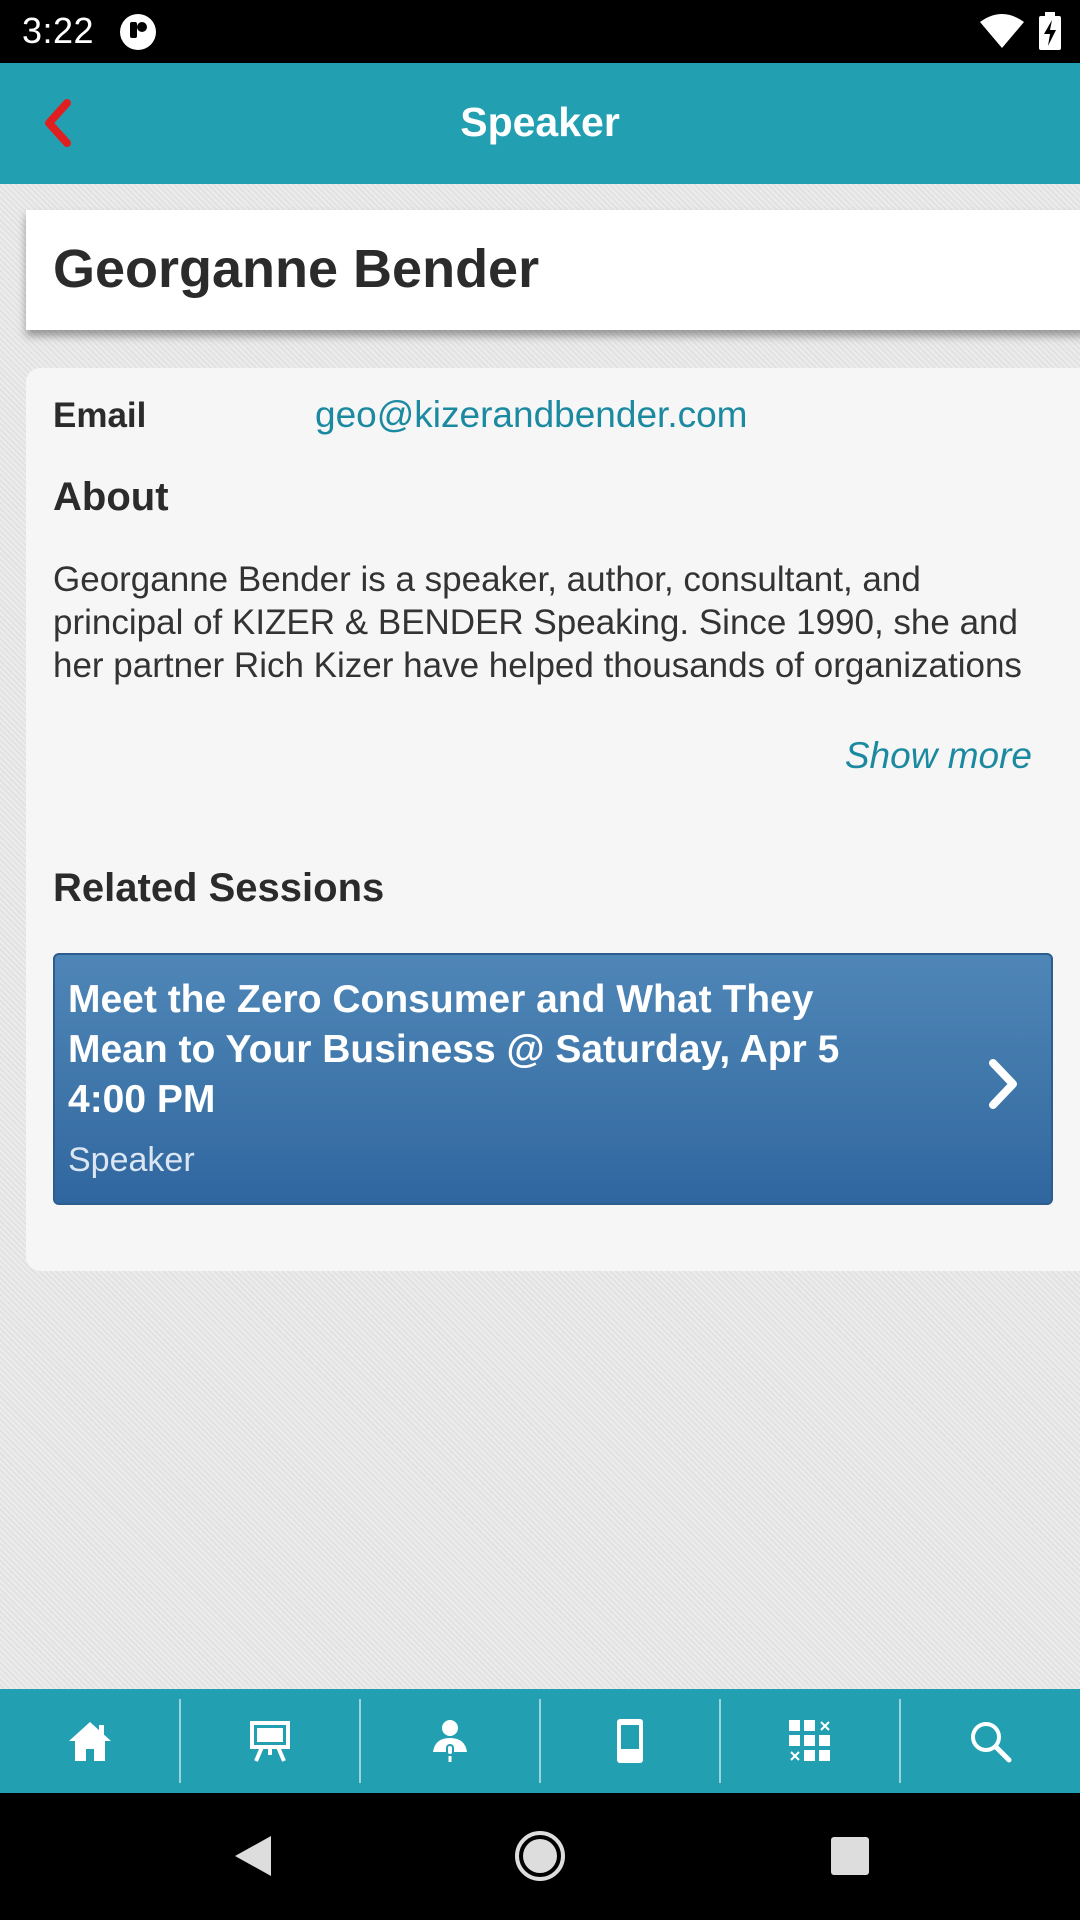 Image resolution: width=1080 pixels, height=1920 pixels. I want to click on presentation-board-icon, so click(270, 1741).